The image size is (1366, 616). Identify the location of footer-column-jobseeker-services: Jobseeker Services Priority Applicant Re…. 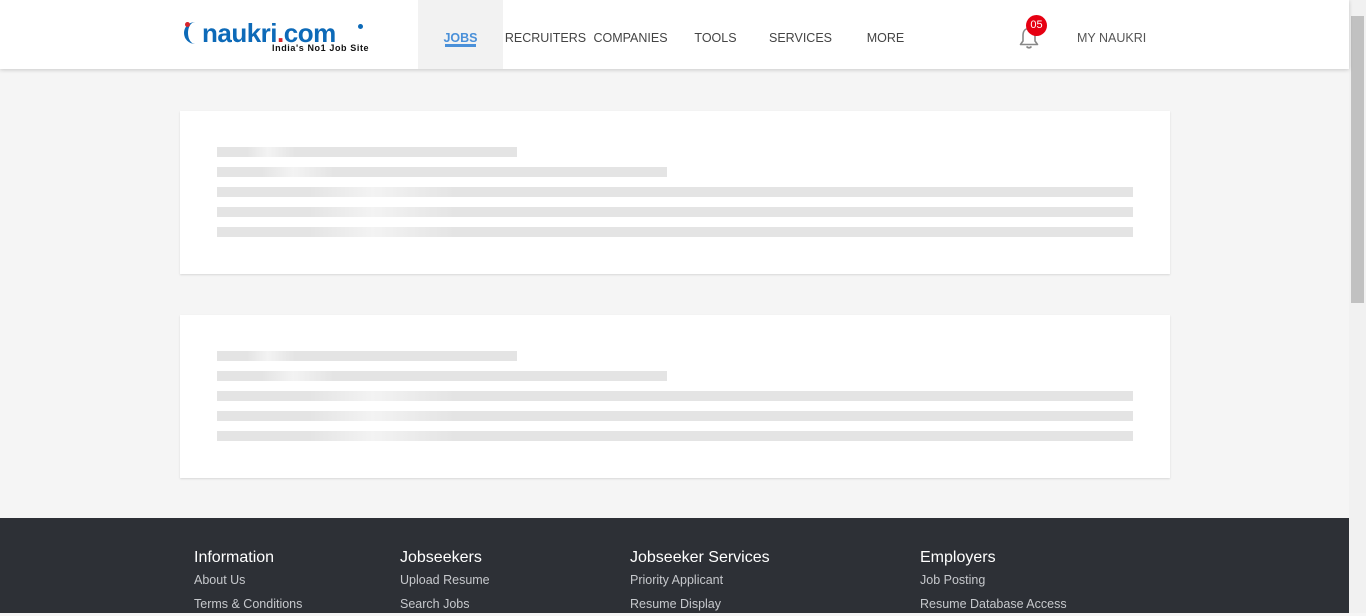
(700, 582).